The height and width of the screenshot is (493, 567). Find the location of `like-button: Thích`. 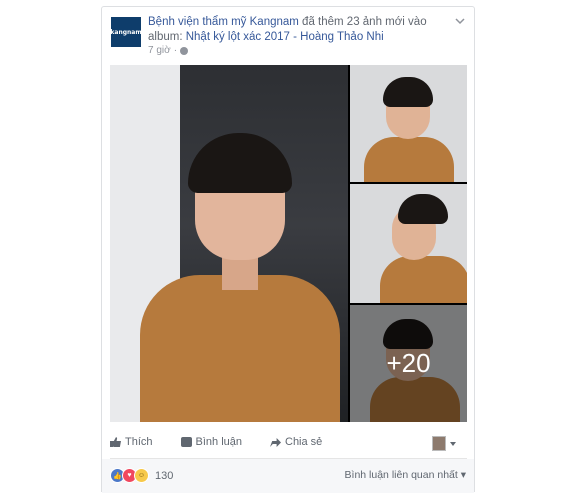

like-button: Thích is located at coordinates (131, 442).